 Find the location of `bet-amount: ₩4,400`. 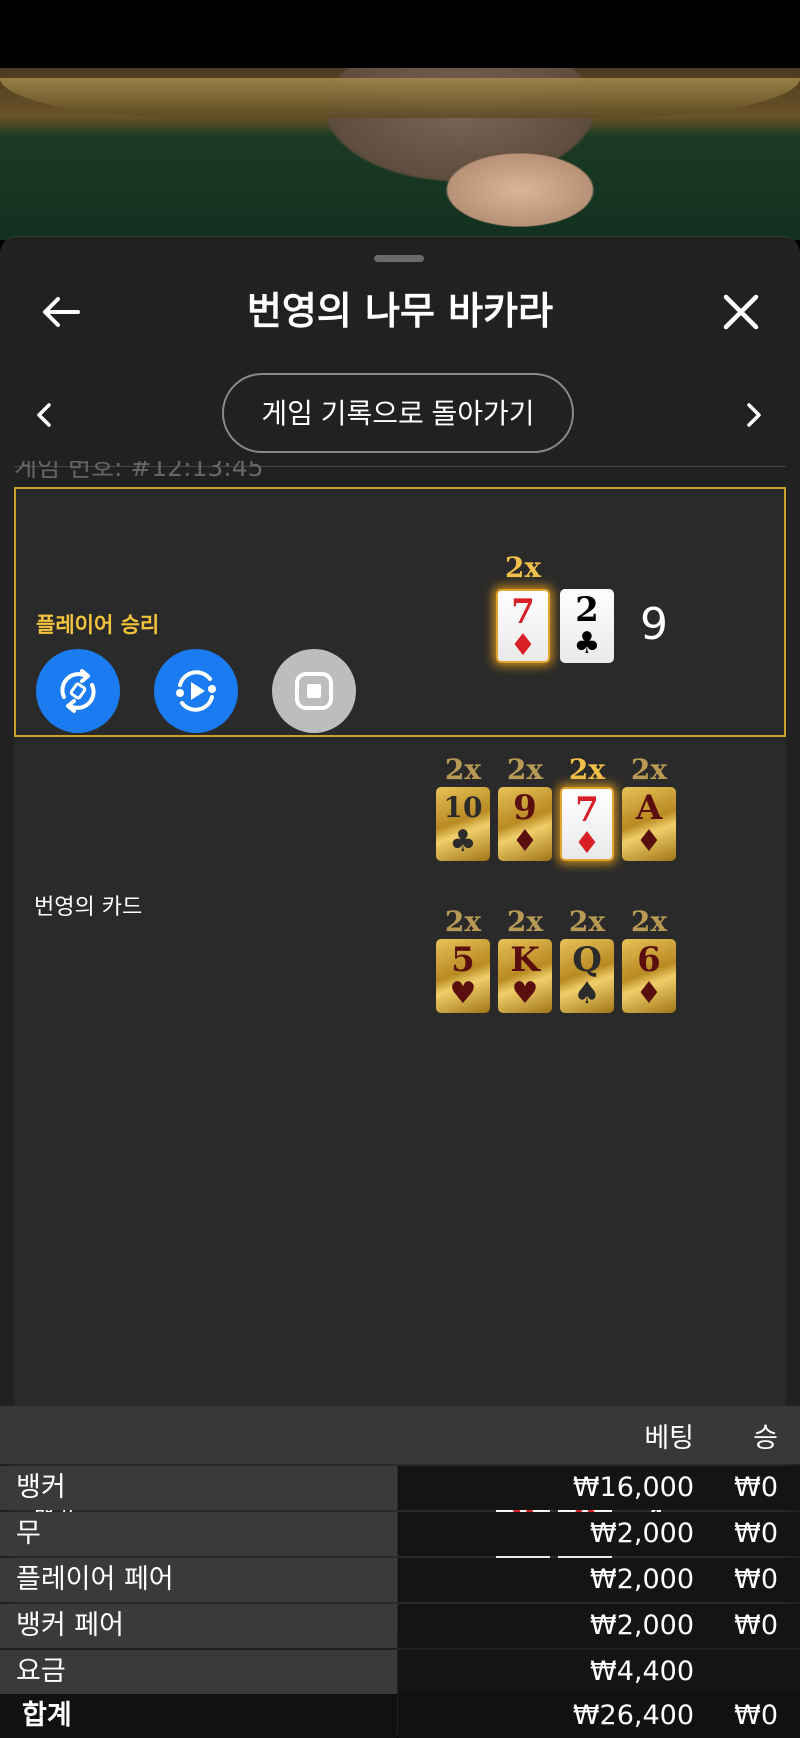

bet-amount: ₩4,400 is located at coordinates (642, 1671).